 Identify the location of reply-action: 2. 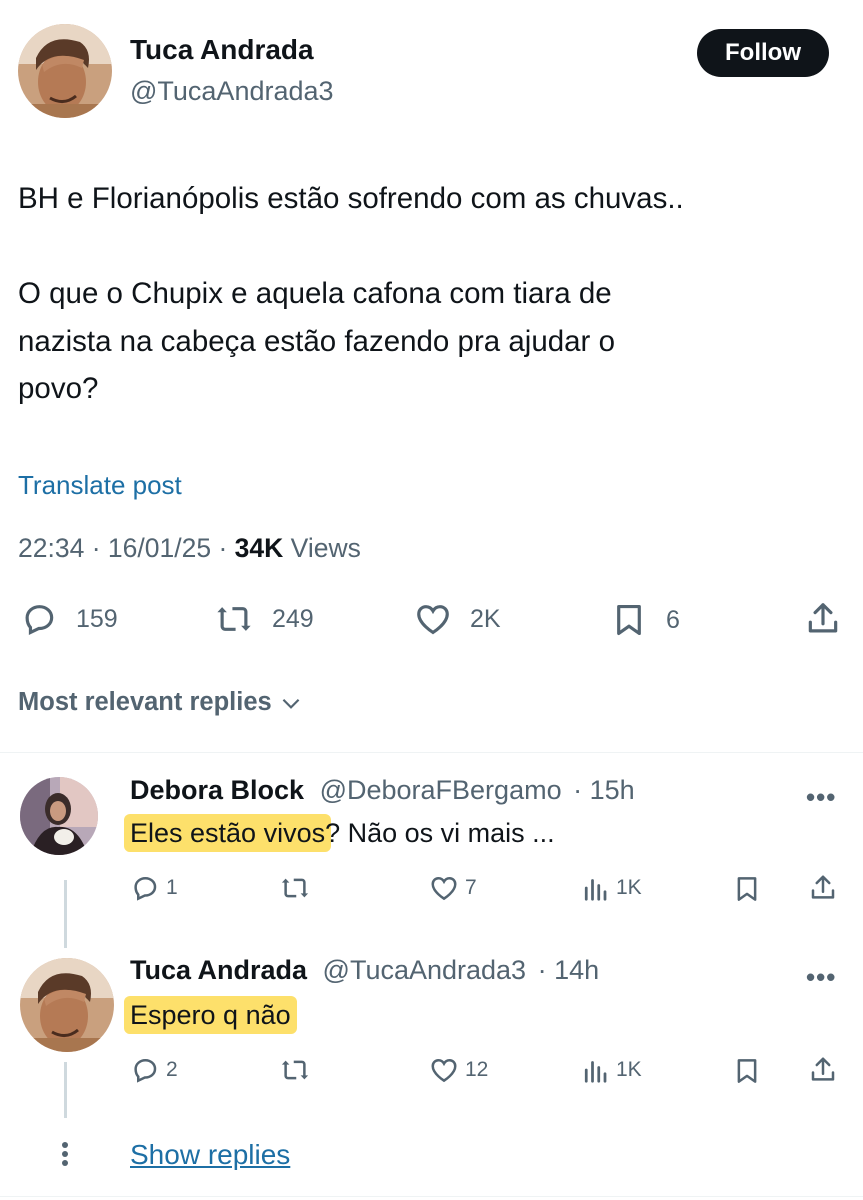
(154, 1070).